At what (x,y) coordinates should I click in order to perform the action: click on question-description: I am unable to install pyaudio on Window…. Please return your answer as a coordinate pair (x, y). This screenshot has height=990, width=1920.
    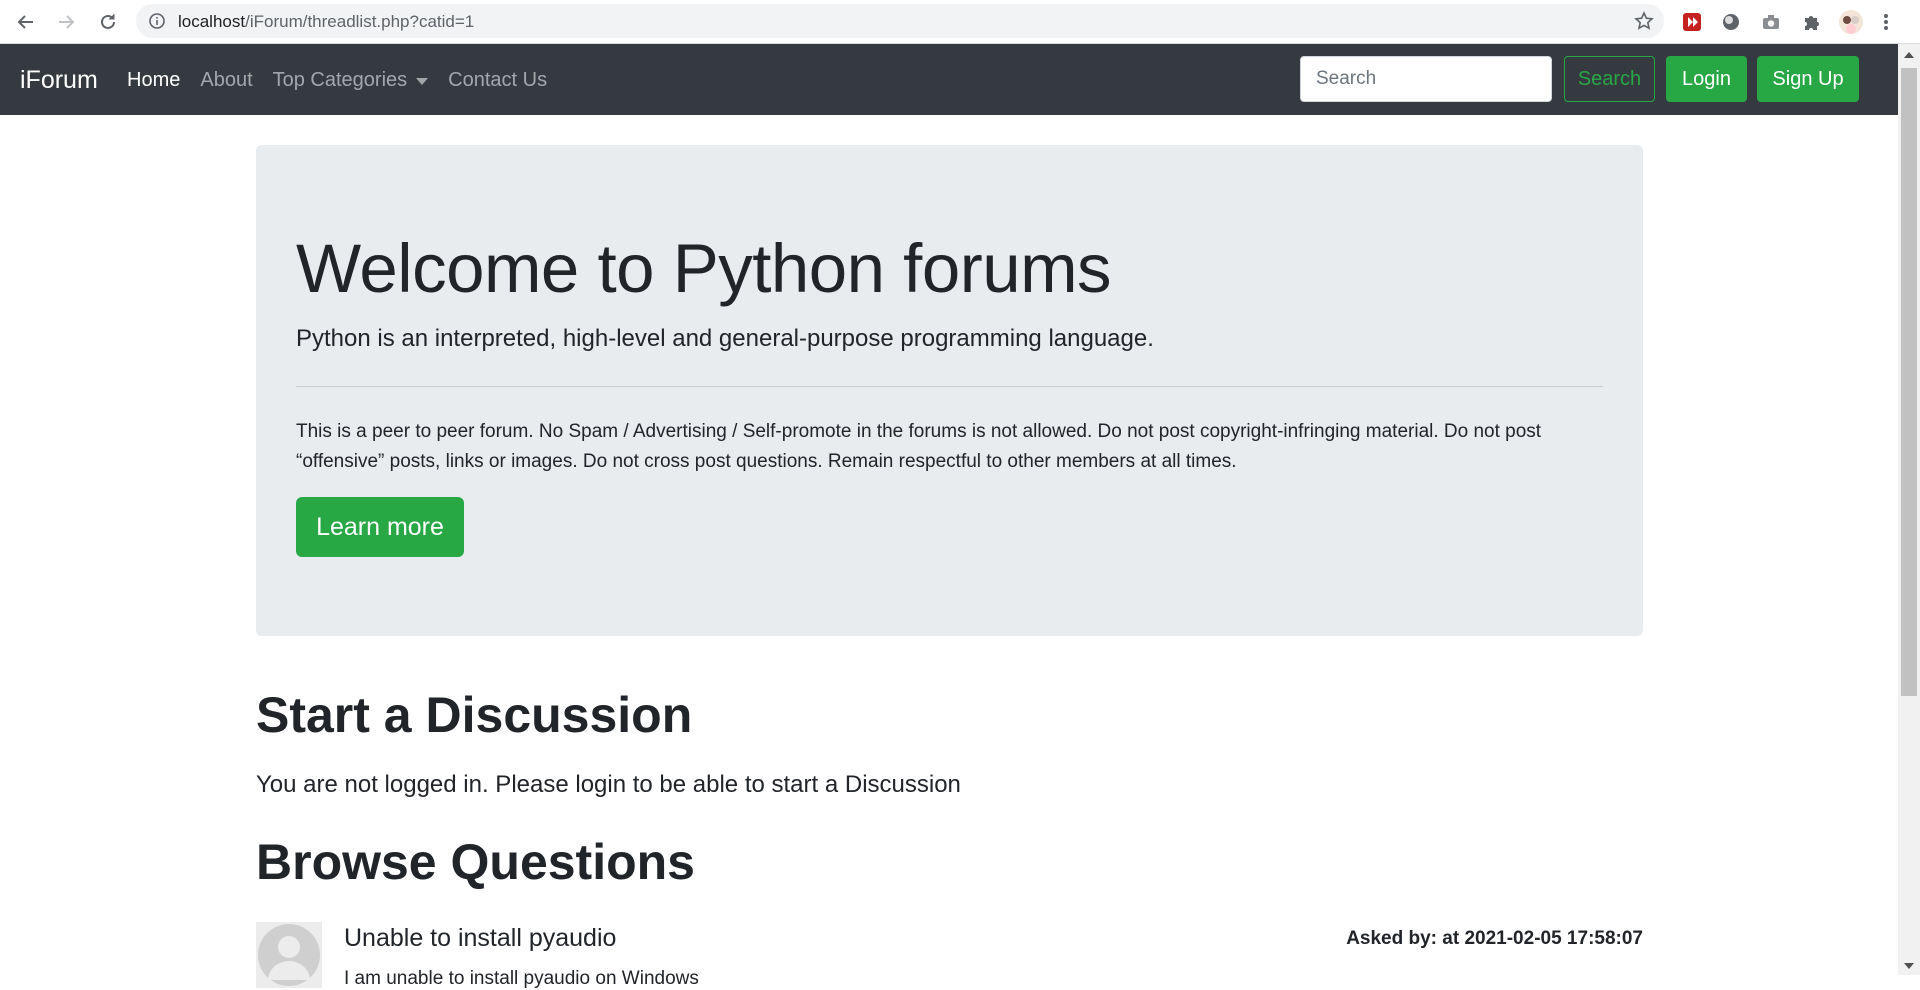
    Looking at the image, I should click on (521, 978).